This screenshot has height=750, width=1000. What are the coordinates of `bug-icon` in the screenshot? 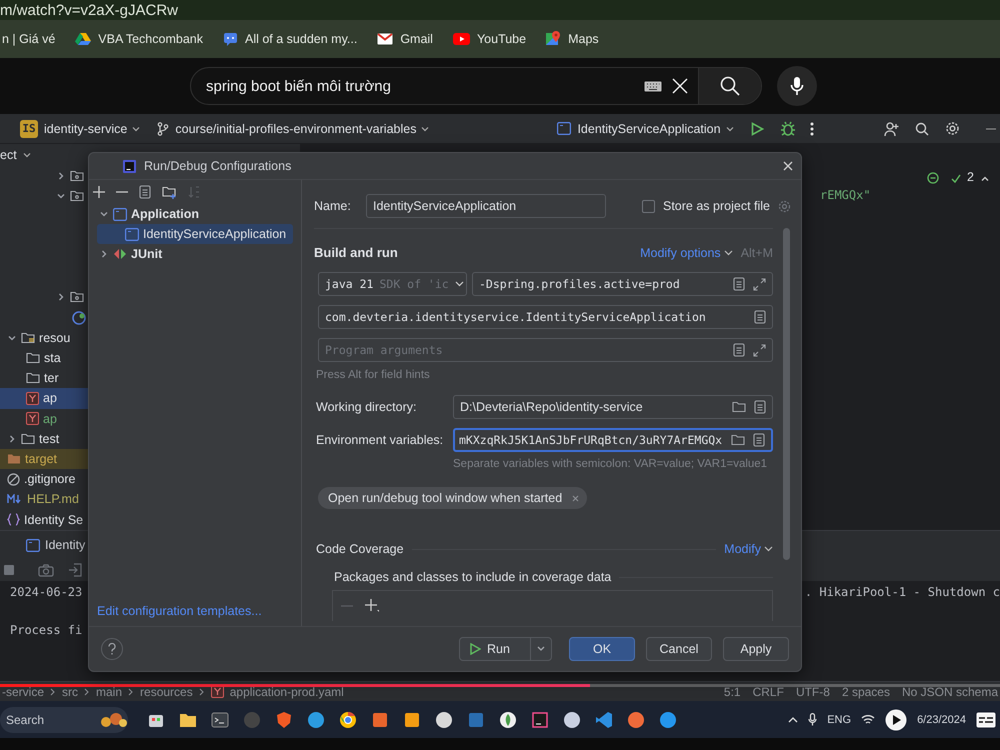 It's located at (788, 128).